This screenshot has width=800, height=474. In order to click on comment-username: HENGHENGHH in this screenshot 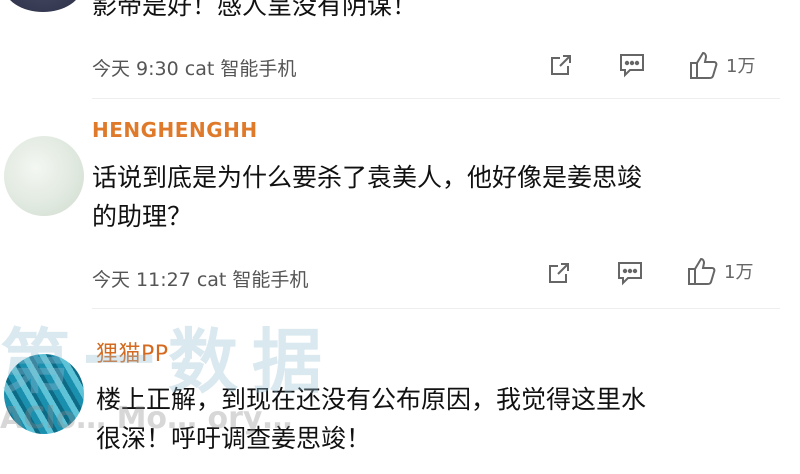, I will do `click(175, 130)`.